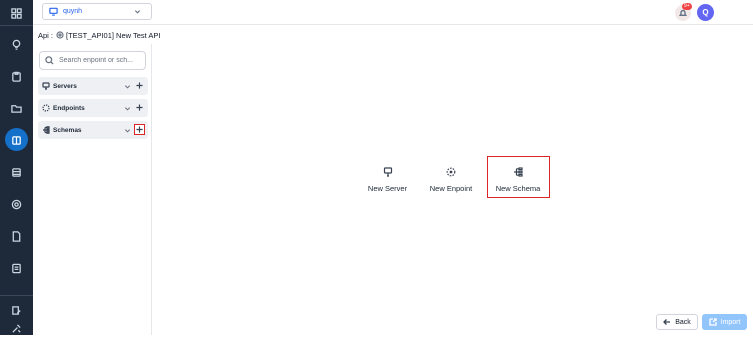 The image size is (753, 340). Describe the element at coordinates (16, 236) in the screenshot. I see `document-icon` at that location.